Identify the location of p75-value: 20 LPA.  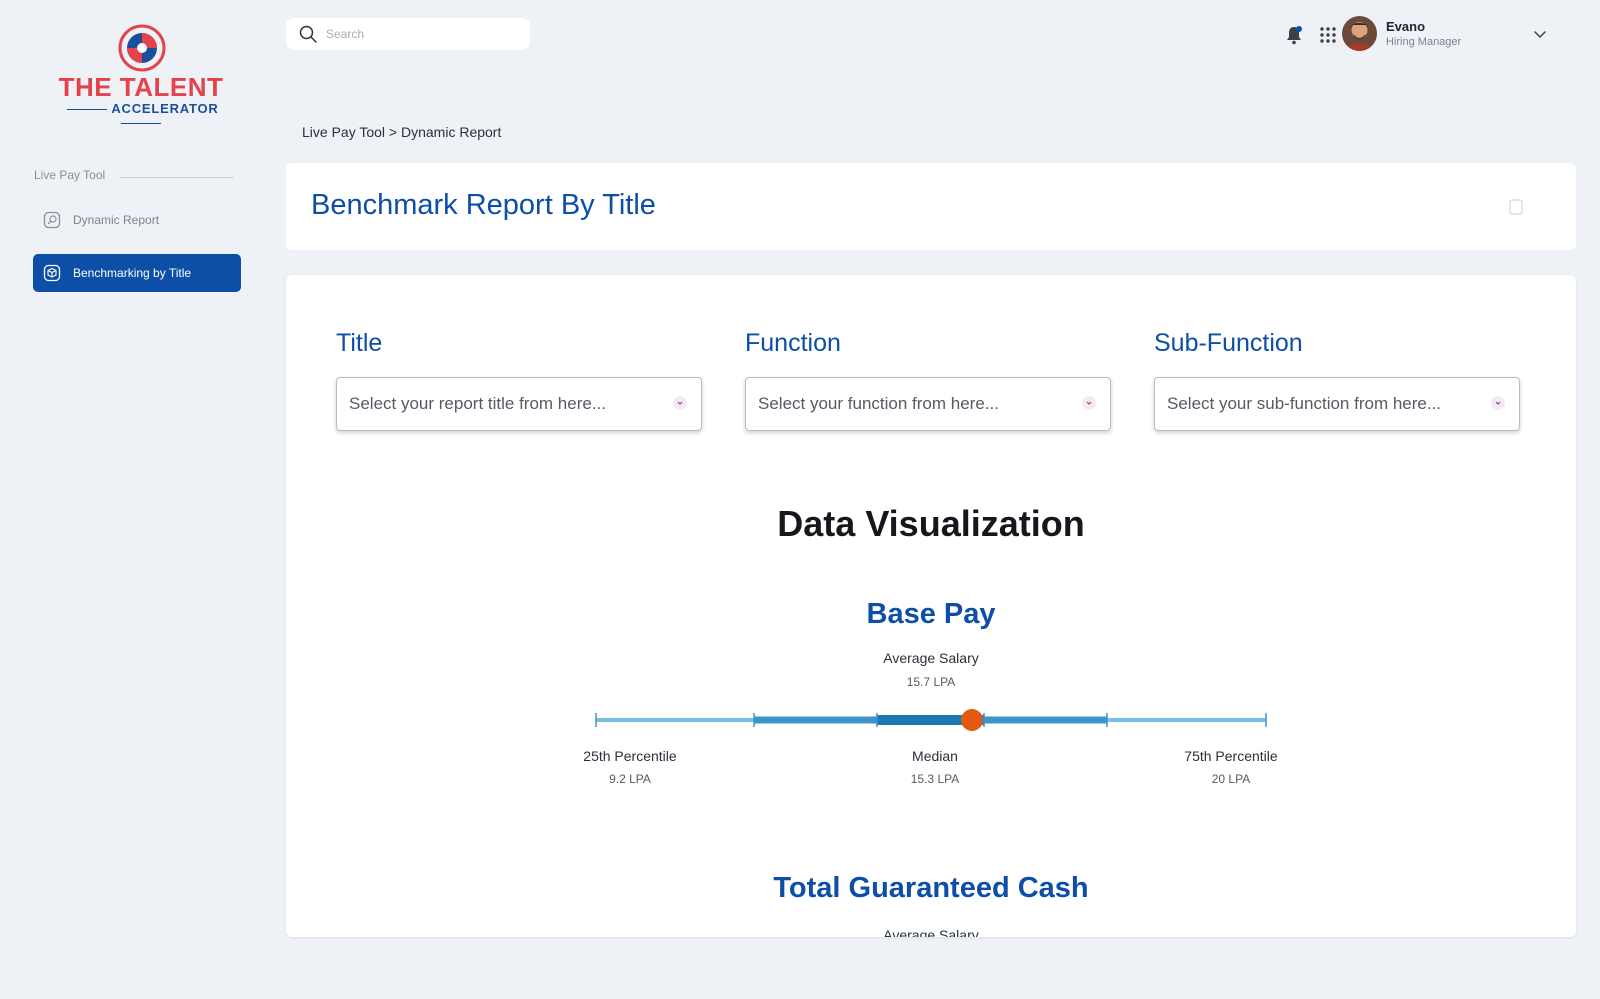
(1231, 779).